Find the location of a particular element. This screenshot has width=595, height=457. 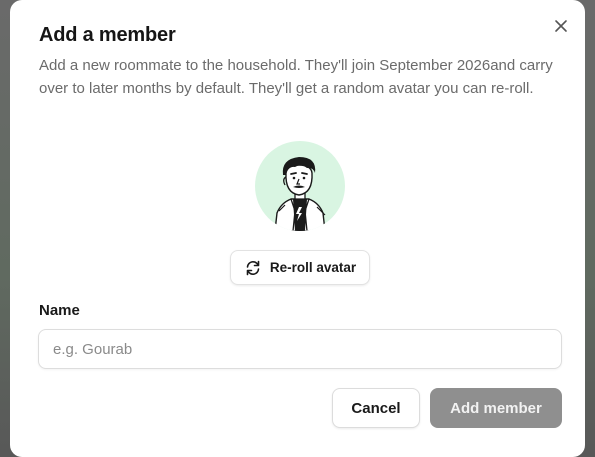

add-member-button: Add member is located at coordinates (496, 408).